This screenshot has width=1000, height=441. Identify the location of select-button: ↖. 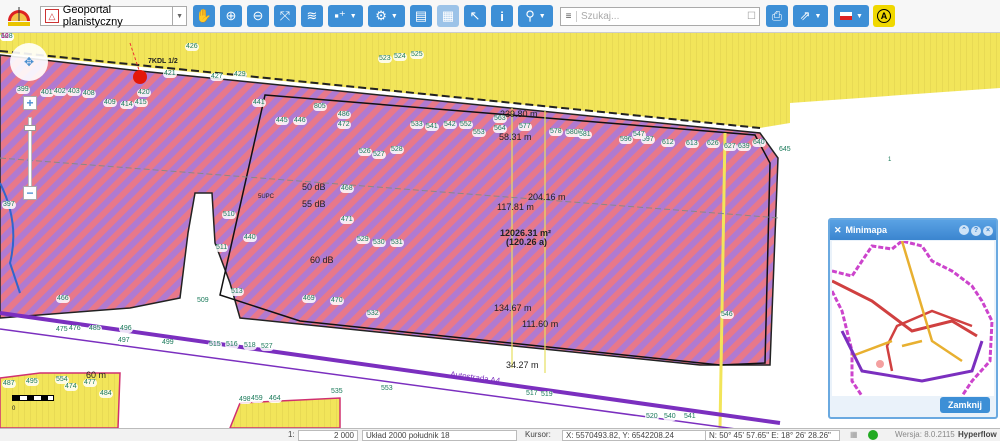
(475, 16).